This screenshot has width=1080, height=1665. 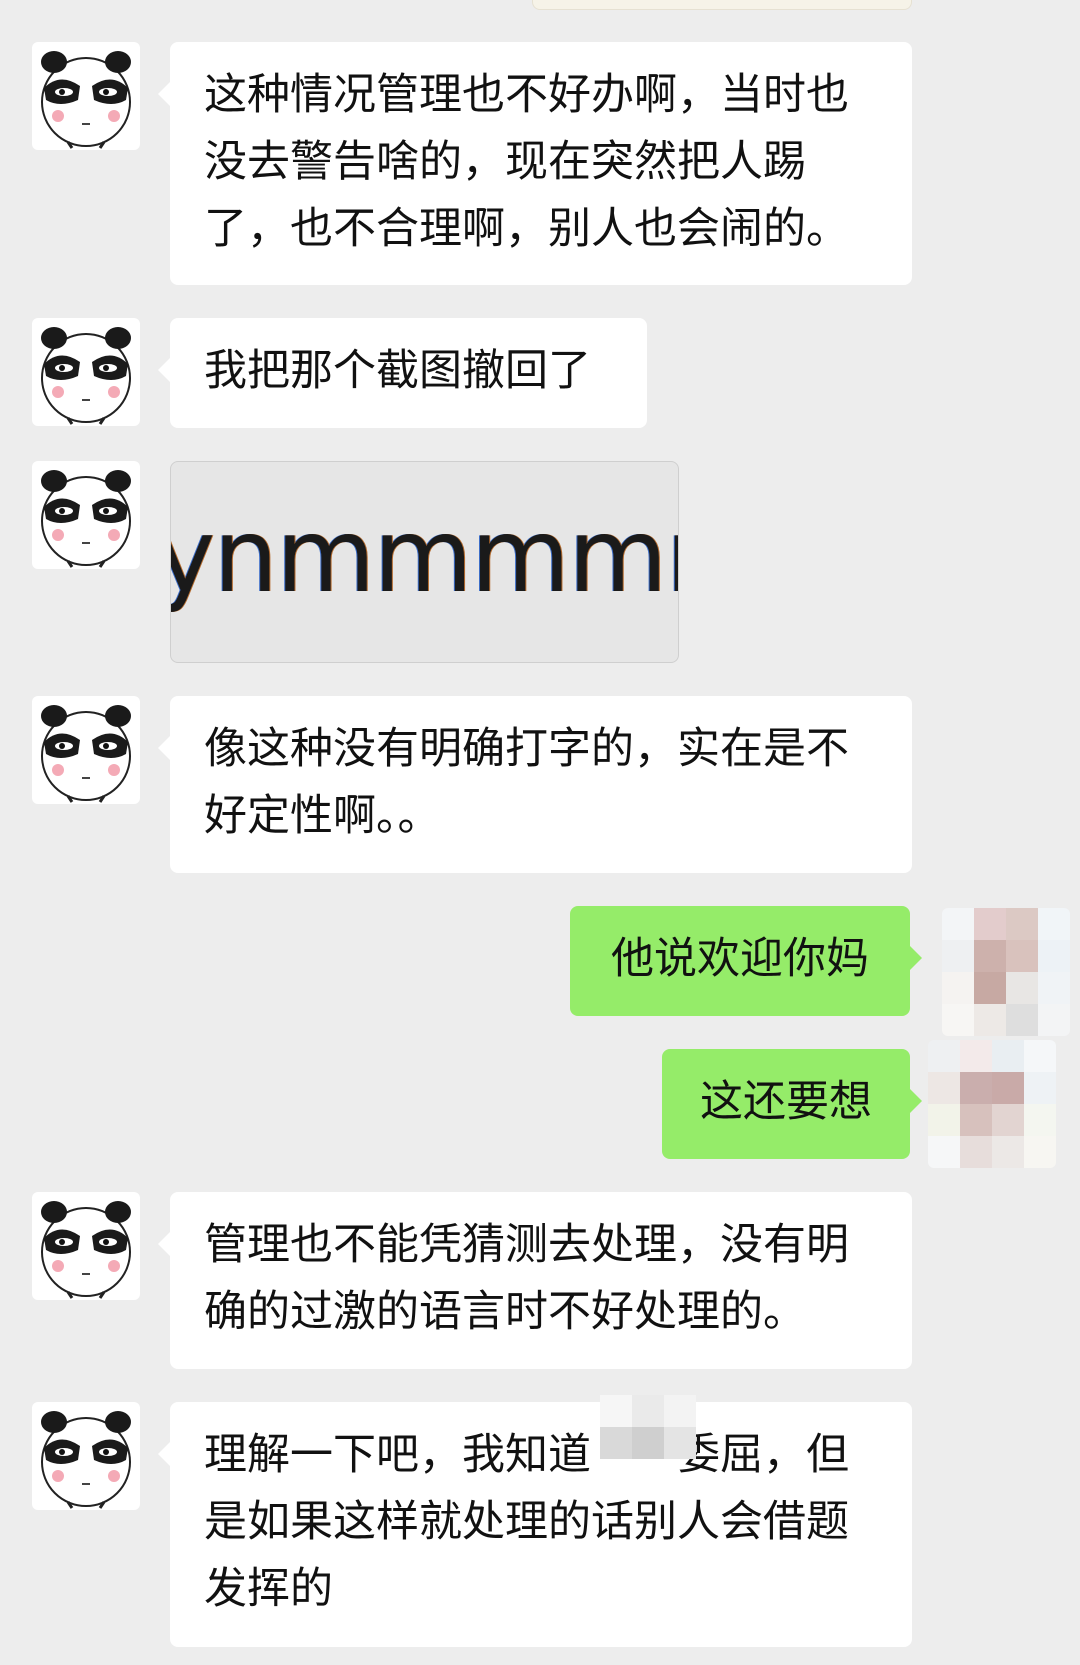 What do you see at coordinates (535, 784) in the screenshot?
I see `message-bubble: 像这种没有明确打字的，实在是不好定性啊。。` at bounding box center [535, 784].